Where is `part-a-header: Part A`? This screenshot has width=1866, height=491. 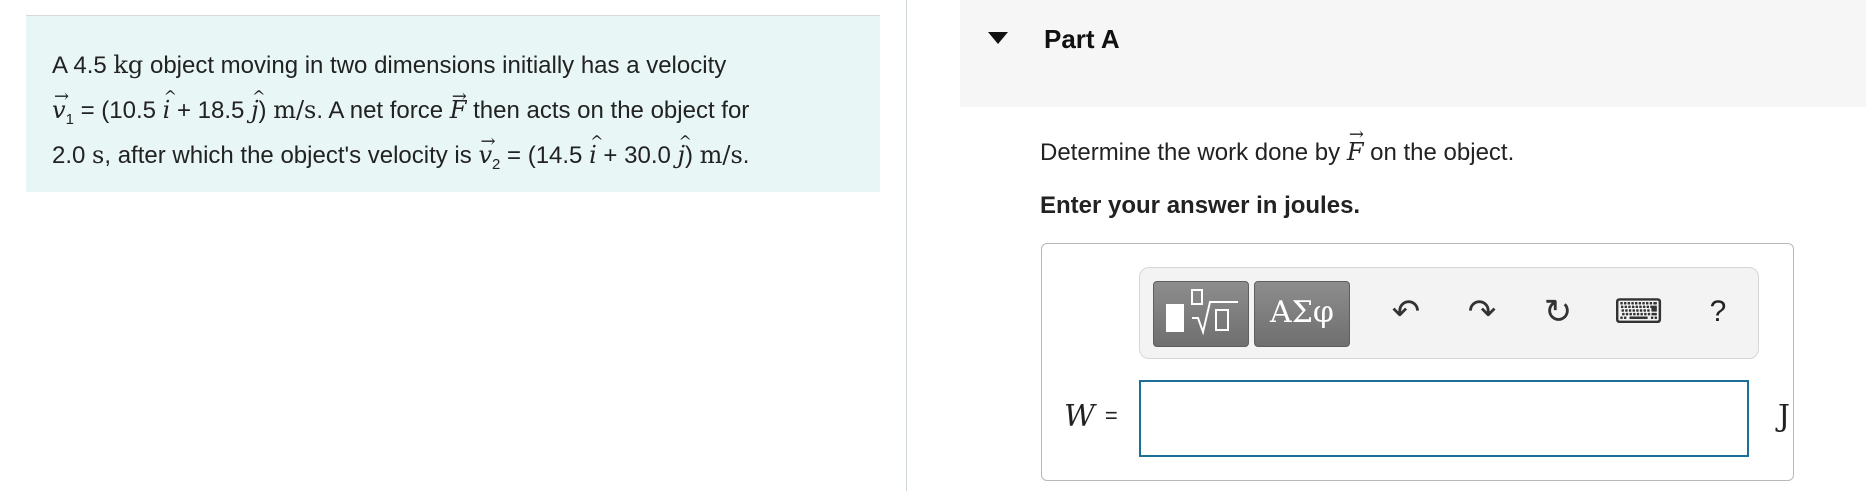
part-a-header: Part A is located at coordinates (1413, 53).